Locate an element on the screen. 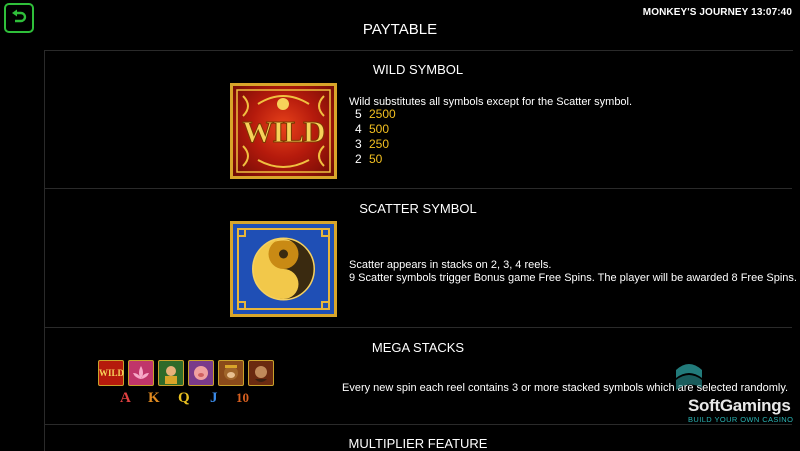 This screenshot has width=800, height=451. card-k: K is located at coordinates (154, 398).